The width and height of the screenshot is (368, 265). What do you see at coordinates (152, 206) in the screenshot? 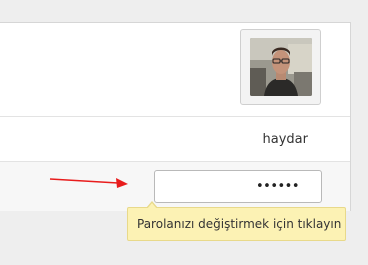
I see `tooltip-pointer-fill` at bounding box center [152, 206].